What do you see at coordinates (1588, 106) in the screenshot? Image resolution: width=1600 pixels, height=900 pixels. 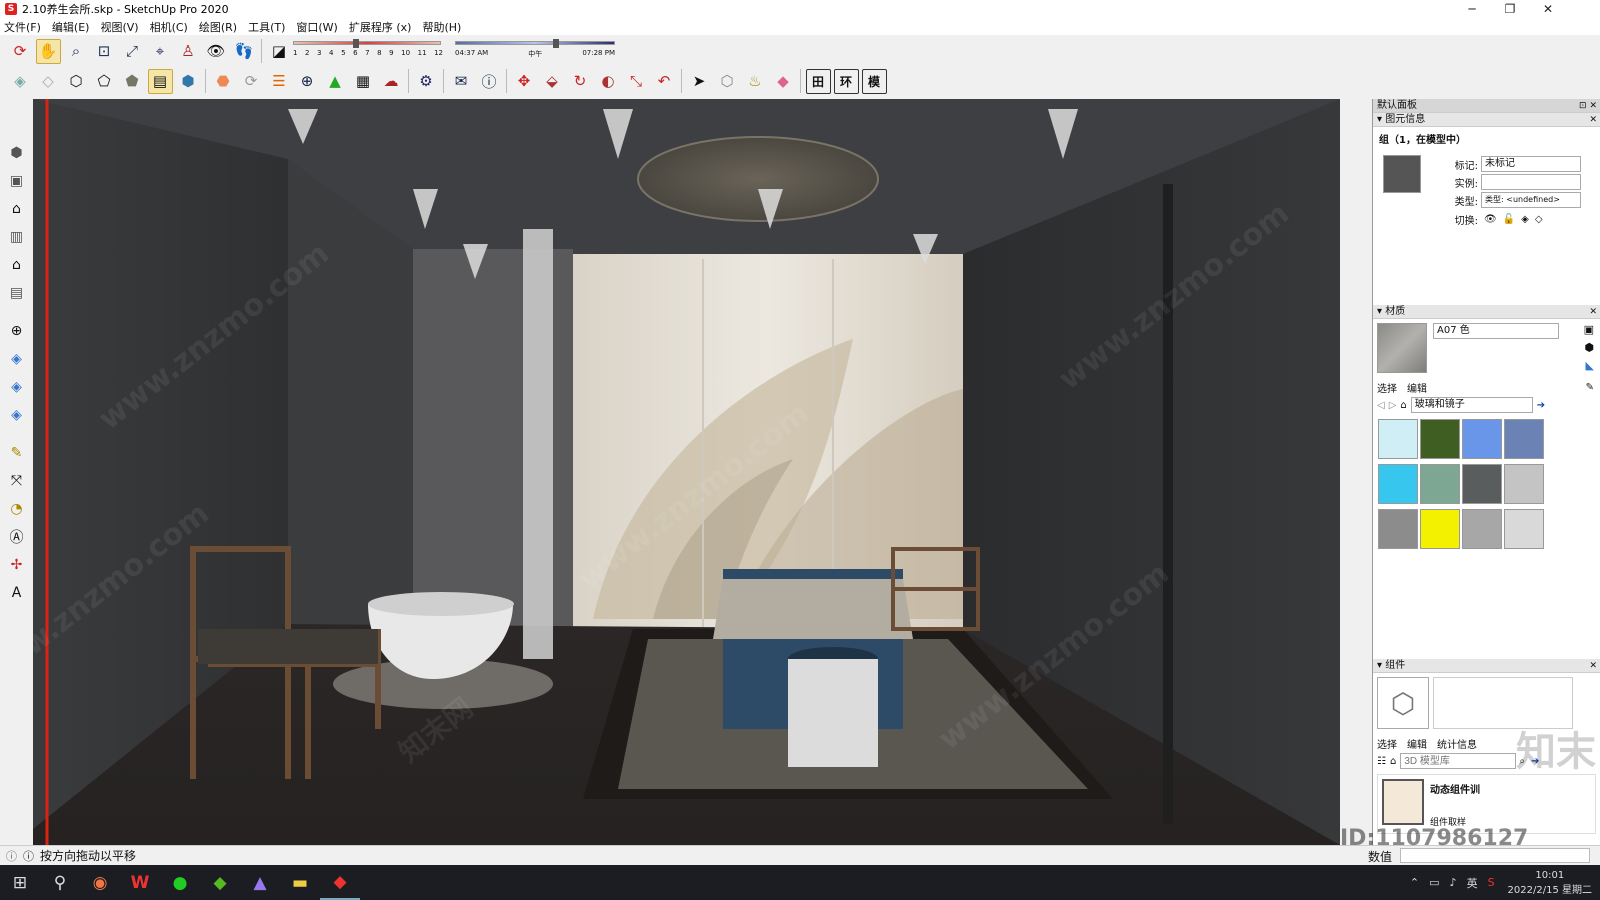 I see `pin-icon: ⊡ ✕` at bounding box center [1588, 106].